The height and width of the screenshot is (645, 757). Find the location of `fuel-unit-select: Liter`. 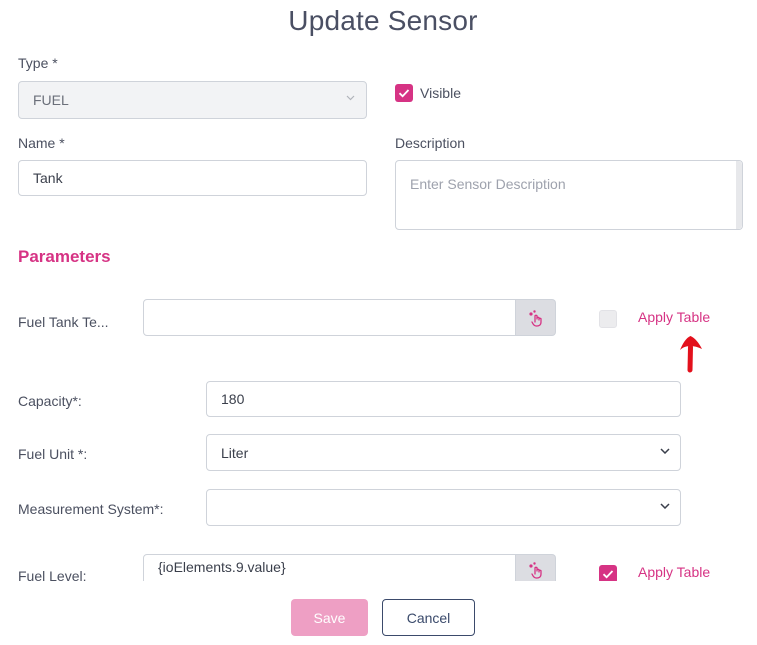

fuel-unit-select: Liter is located at coordinates (443, 452).